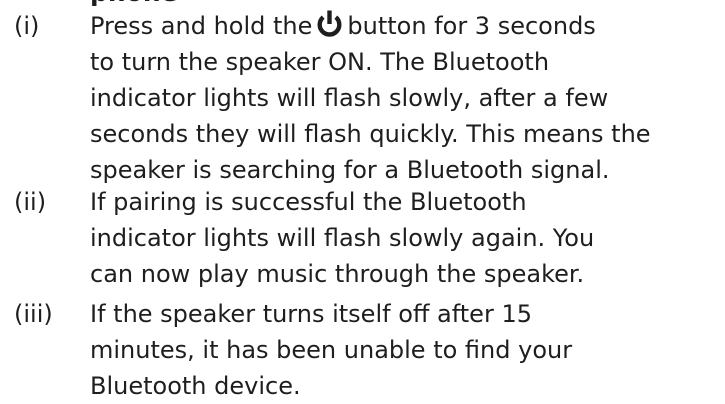  What do you see at coordinates (27, 26) in the screenshot?
I see `item-marker: (i)` at bounding box center [27, 26].